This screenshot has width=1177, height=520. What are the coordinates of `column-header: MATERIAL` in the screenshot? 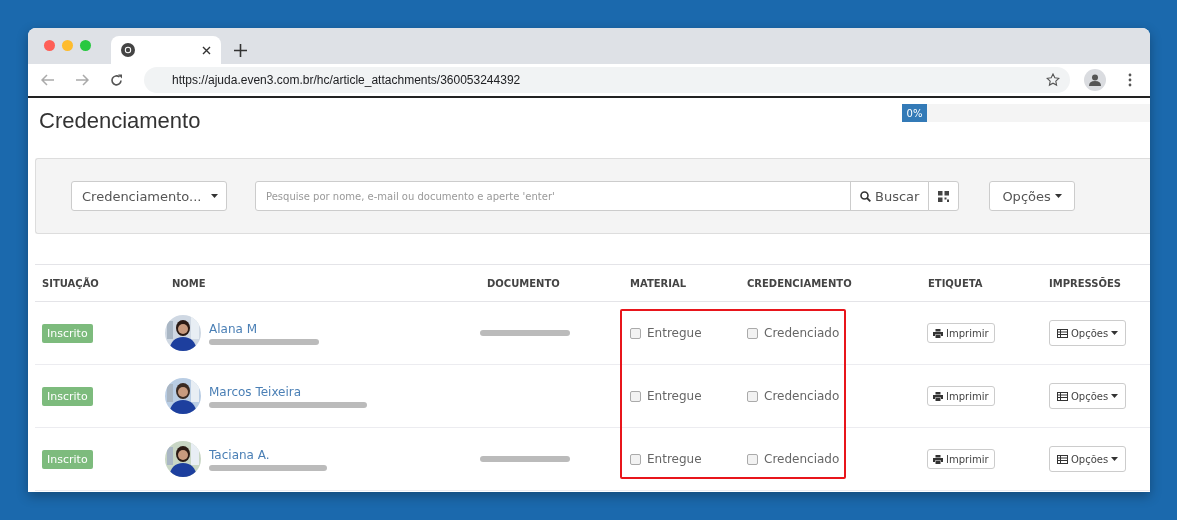 It's located at (658, 283).